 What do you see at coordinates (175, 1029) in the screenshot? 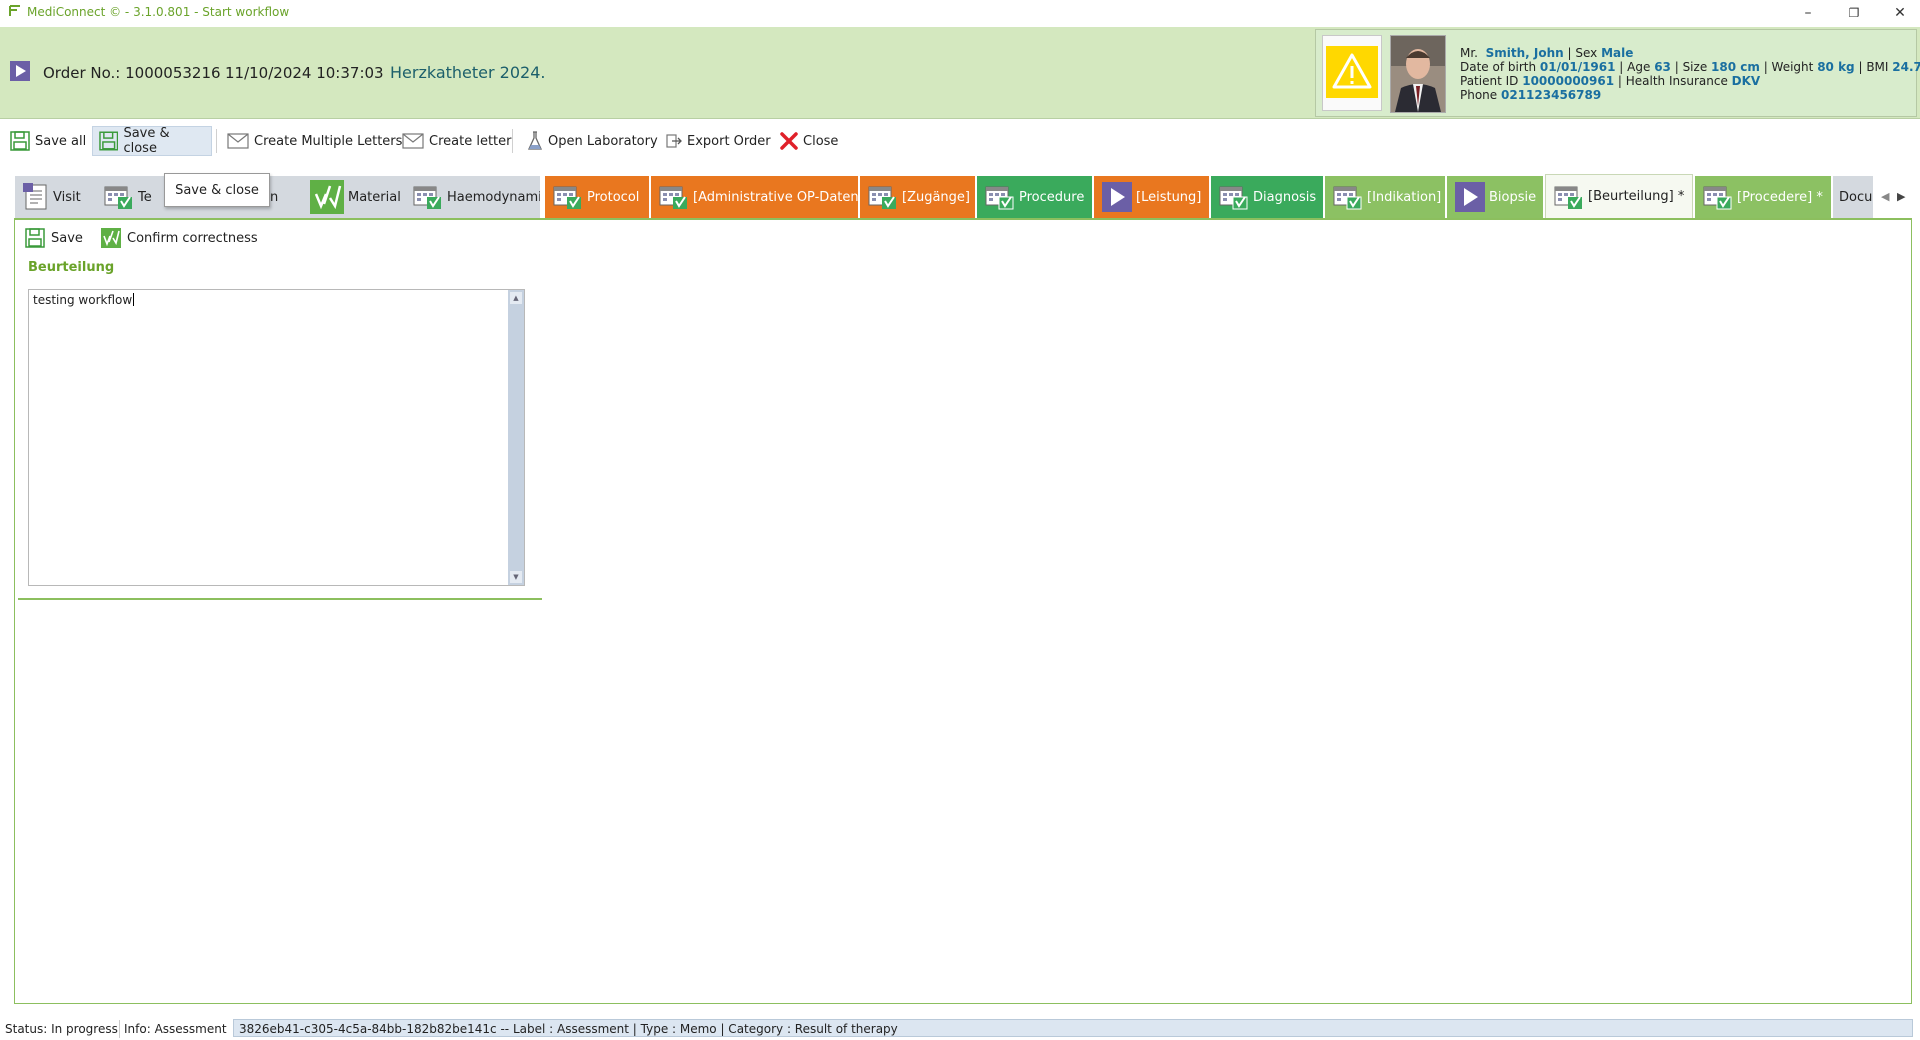
I see `status-info: Info: Assessment` at bounding box center [175, 1029].